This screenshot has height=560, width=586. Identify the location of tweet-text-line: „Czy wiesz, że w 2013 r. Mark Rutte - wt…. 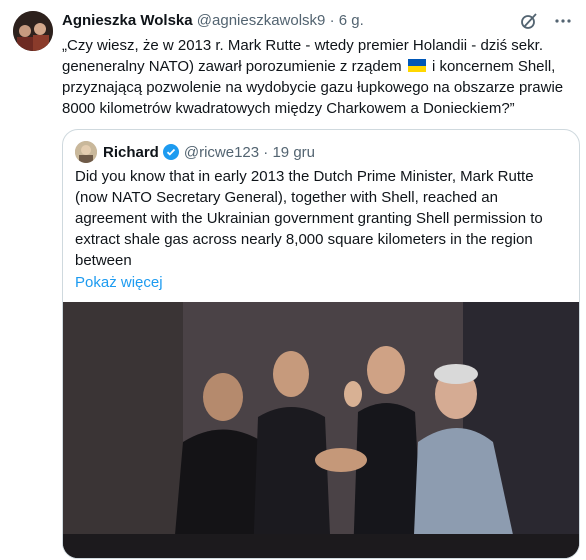
(302, 45).